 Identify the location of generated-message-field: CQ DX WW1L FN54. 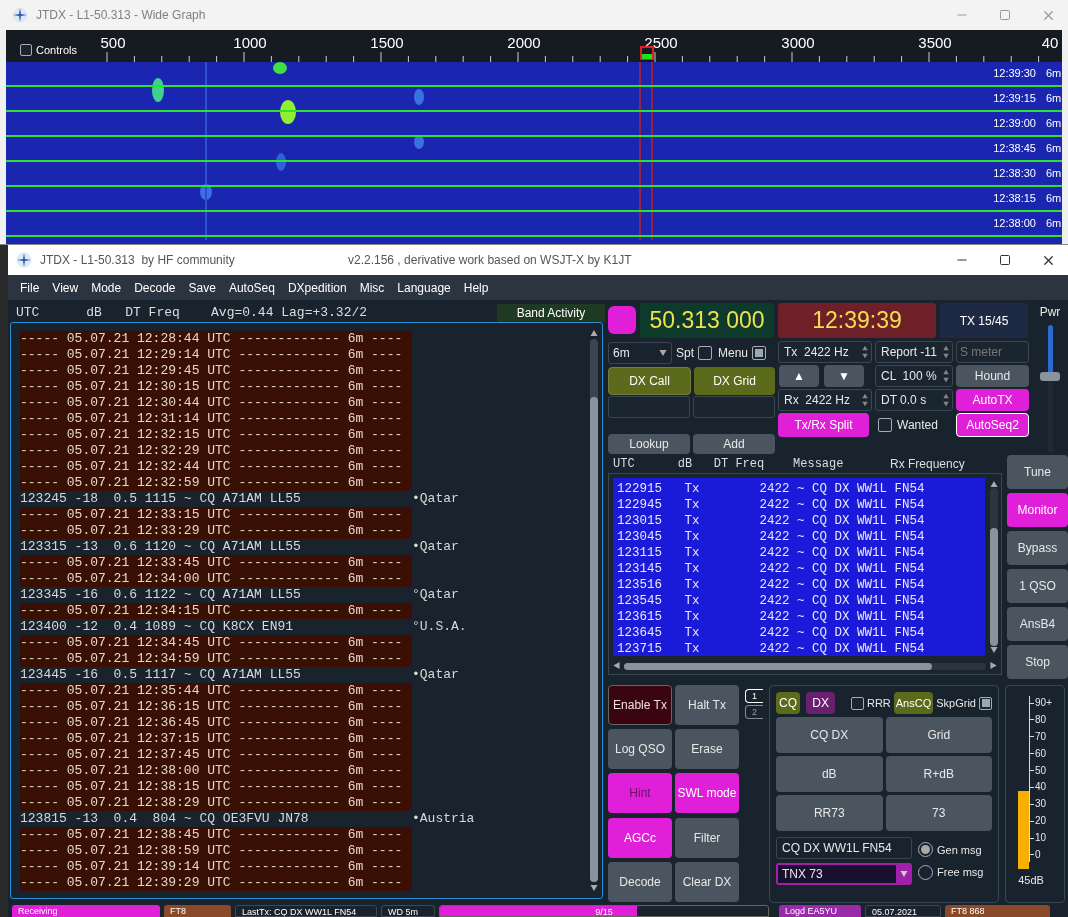
(844, 848).